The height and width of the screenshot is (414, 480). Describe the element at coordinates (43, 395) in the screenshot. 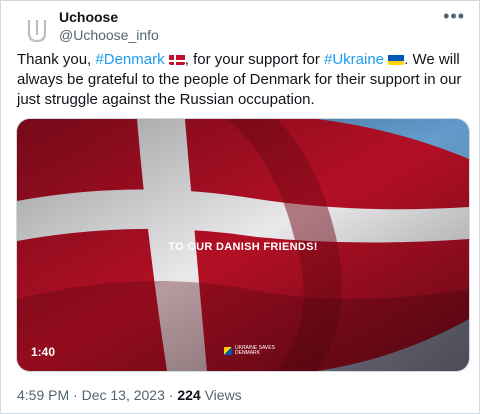

I see `tweet-time: 4:59 PM` at that location.